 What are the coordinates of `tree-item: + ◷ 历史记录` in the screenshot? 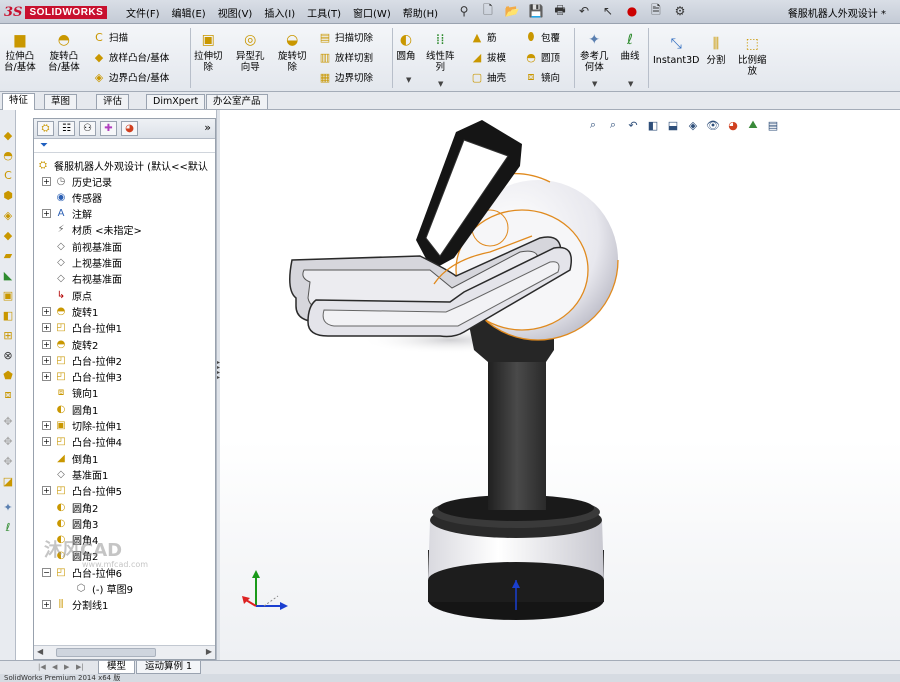 It's located at (77, 181).